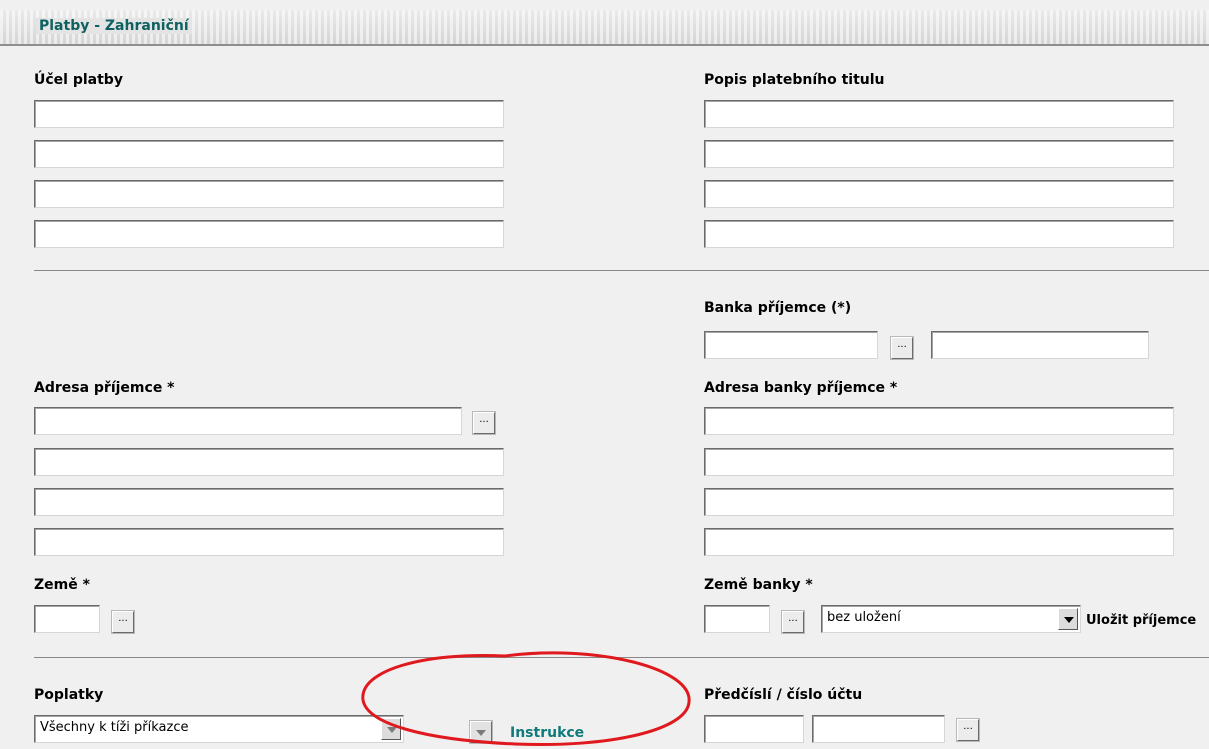 The height and width of the screenshot is (749, 1209). I want to click on recipient-bank-code-input, so click(791, 345).